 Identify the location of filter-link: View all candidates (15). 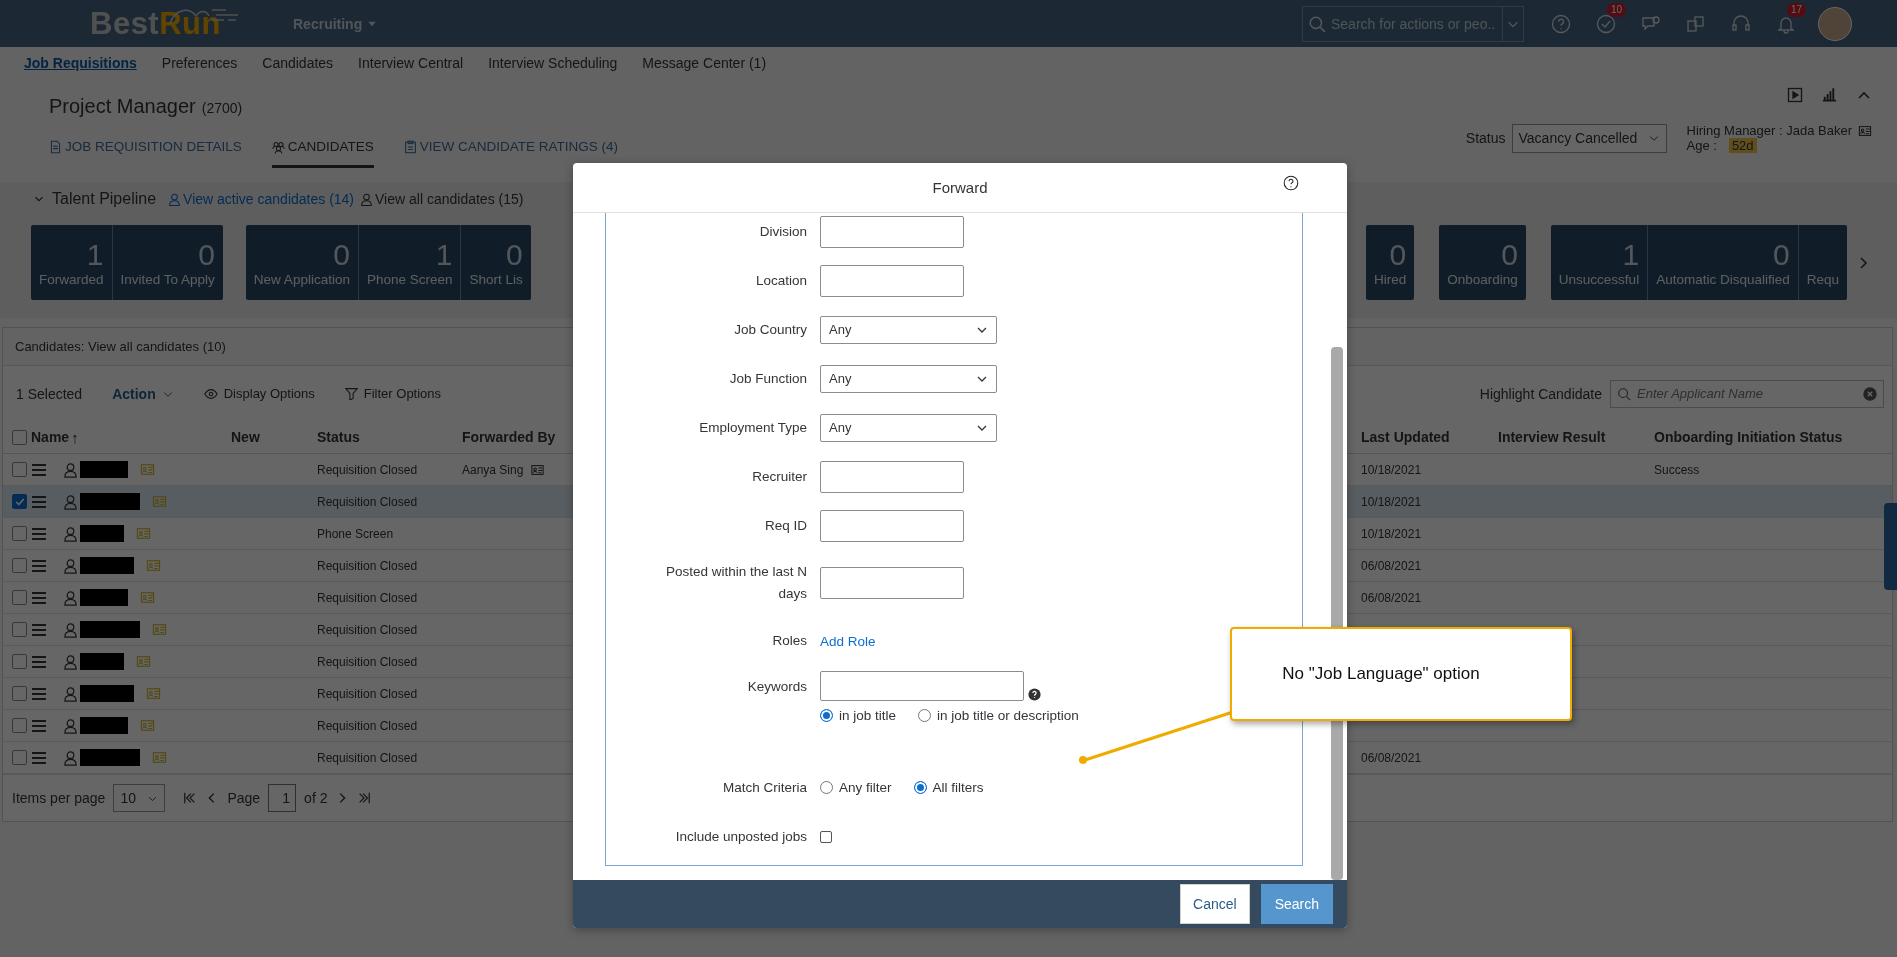
(442, 199).